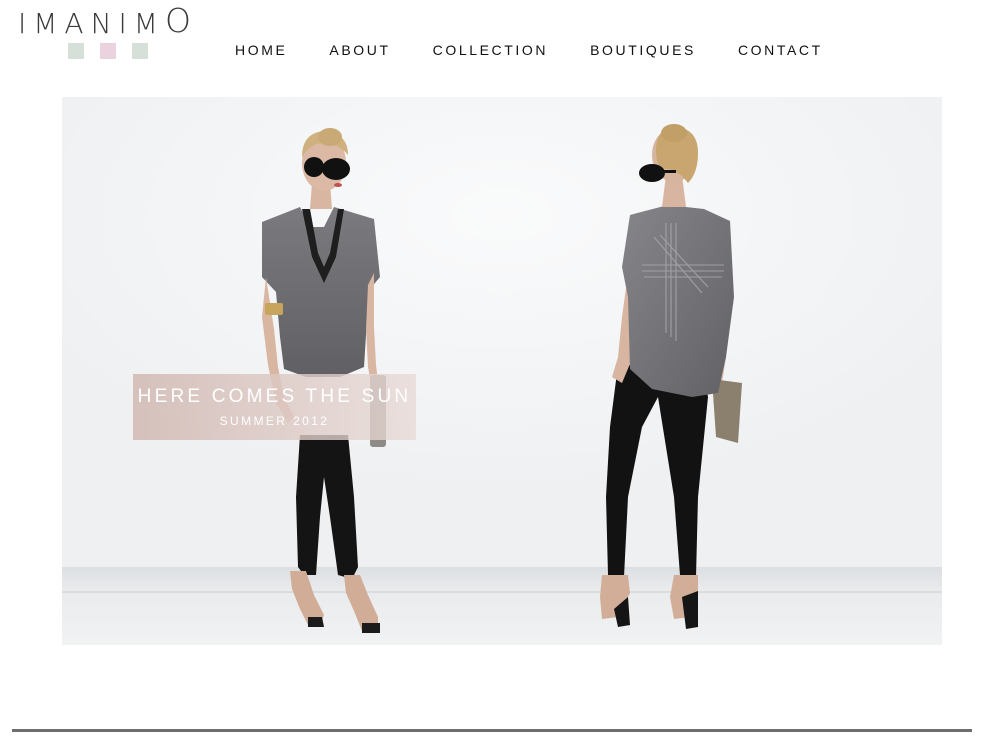 Image resolution: width=988 pixels, height=744 pixels. I want to click on main-nav: HOME ABOUT COLLECTION BOUTIQUES CONTACT, so click(529, 50).